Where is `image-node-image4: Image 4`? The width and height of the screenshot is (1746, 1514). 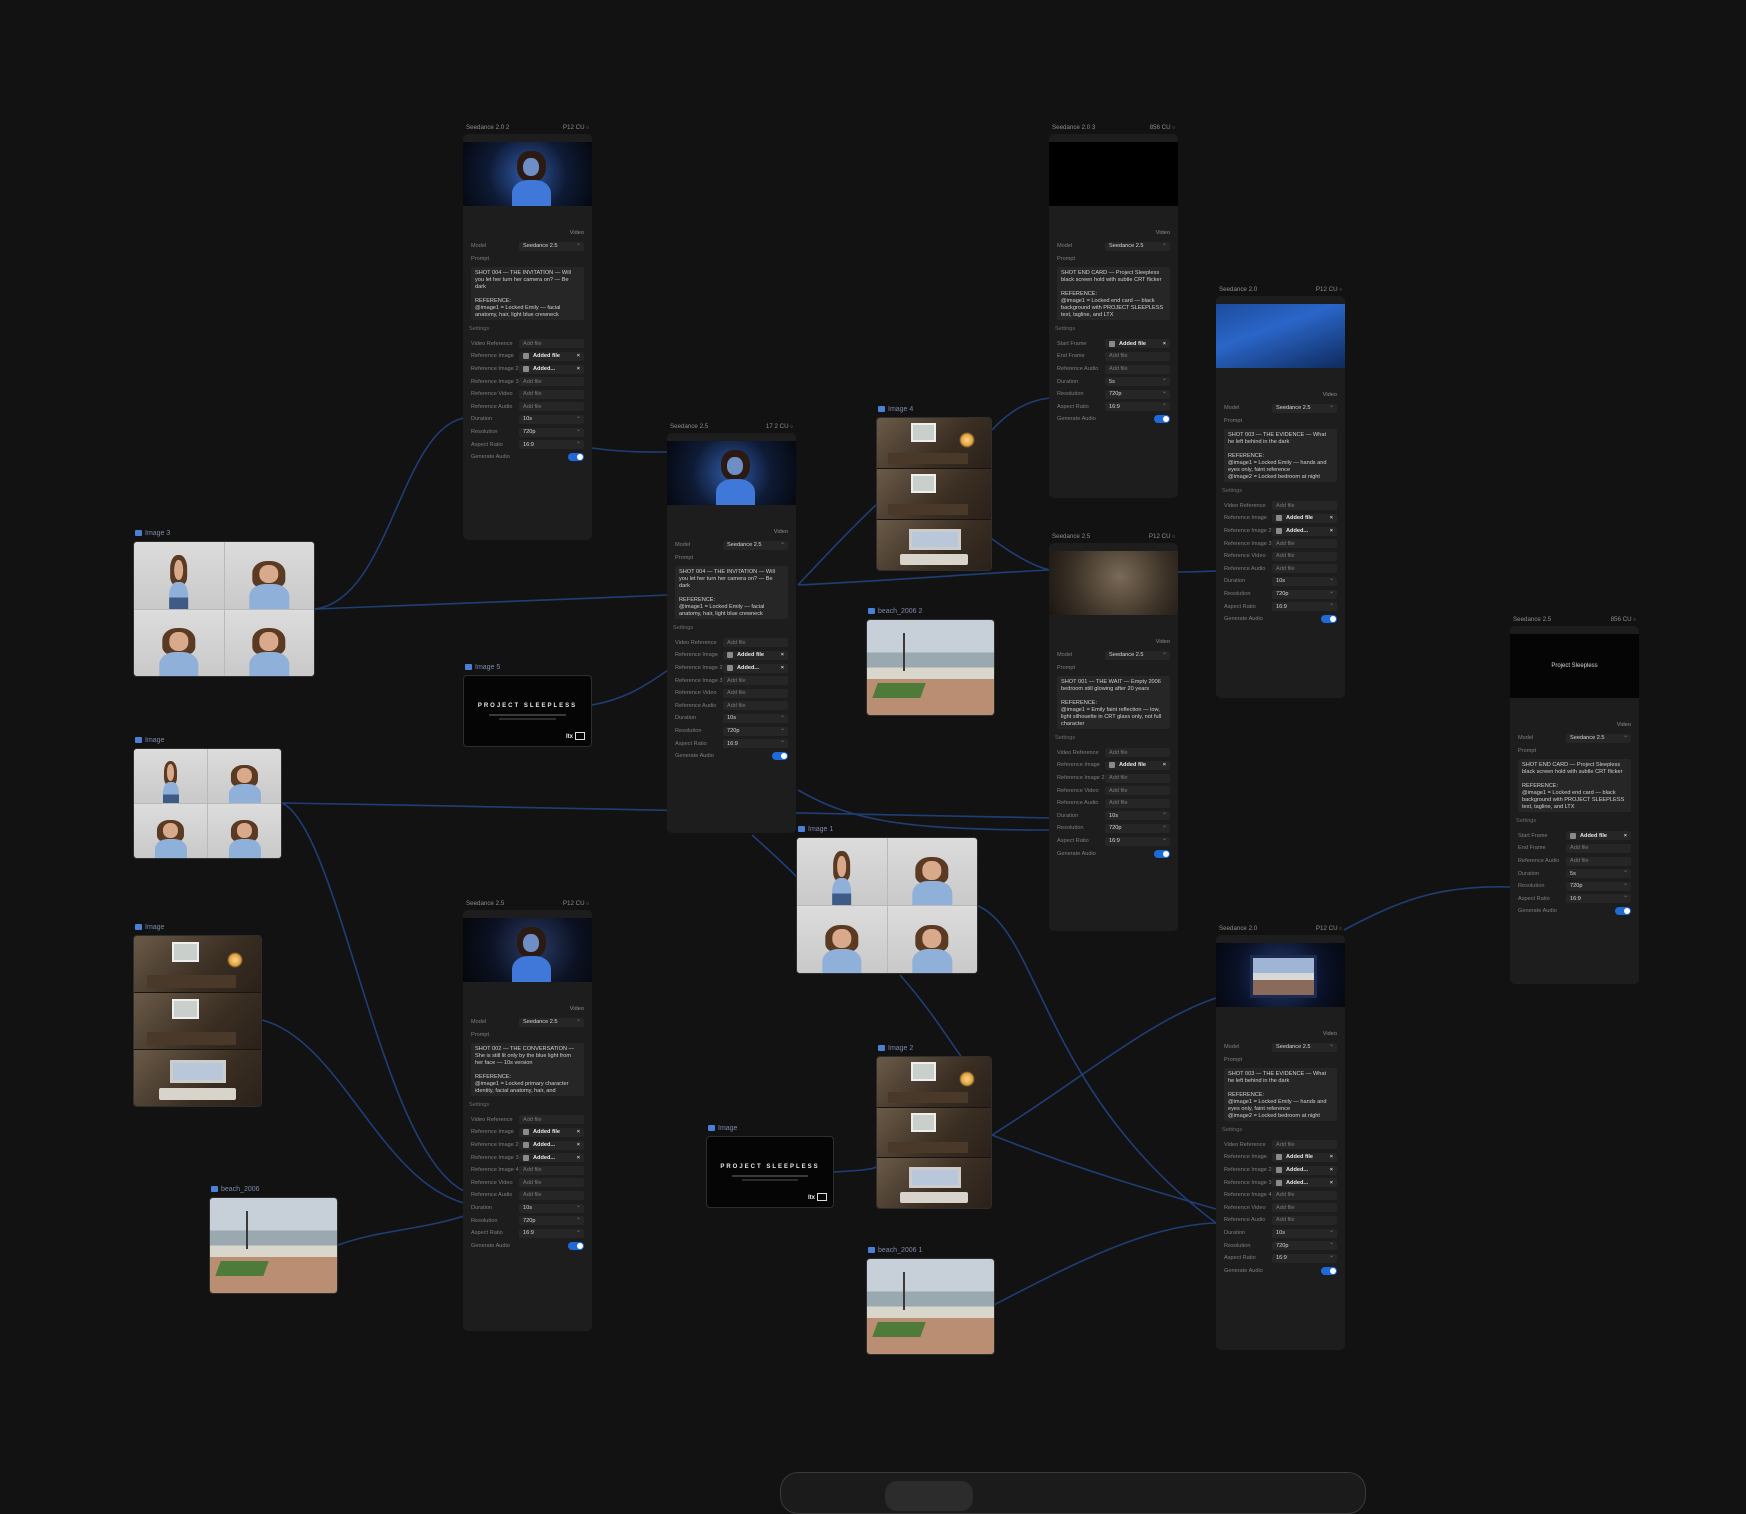 image-node-image4: Image 4 is located at coordinates (934, 488).